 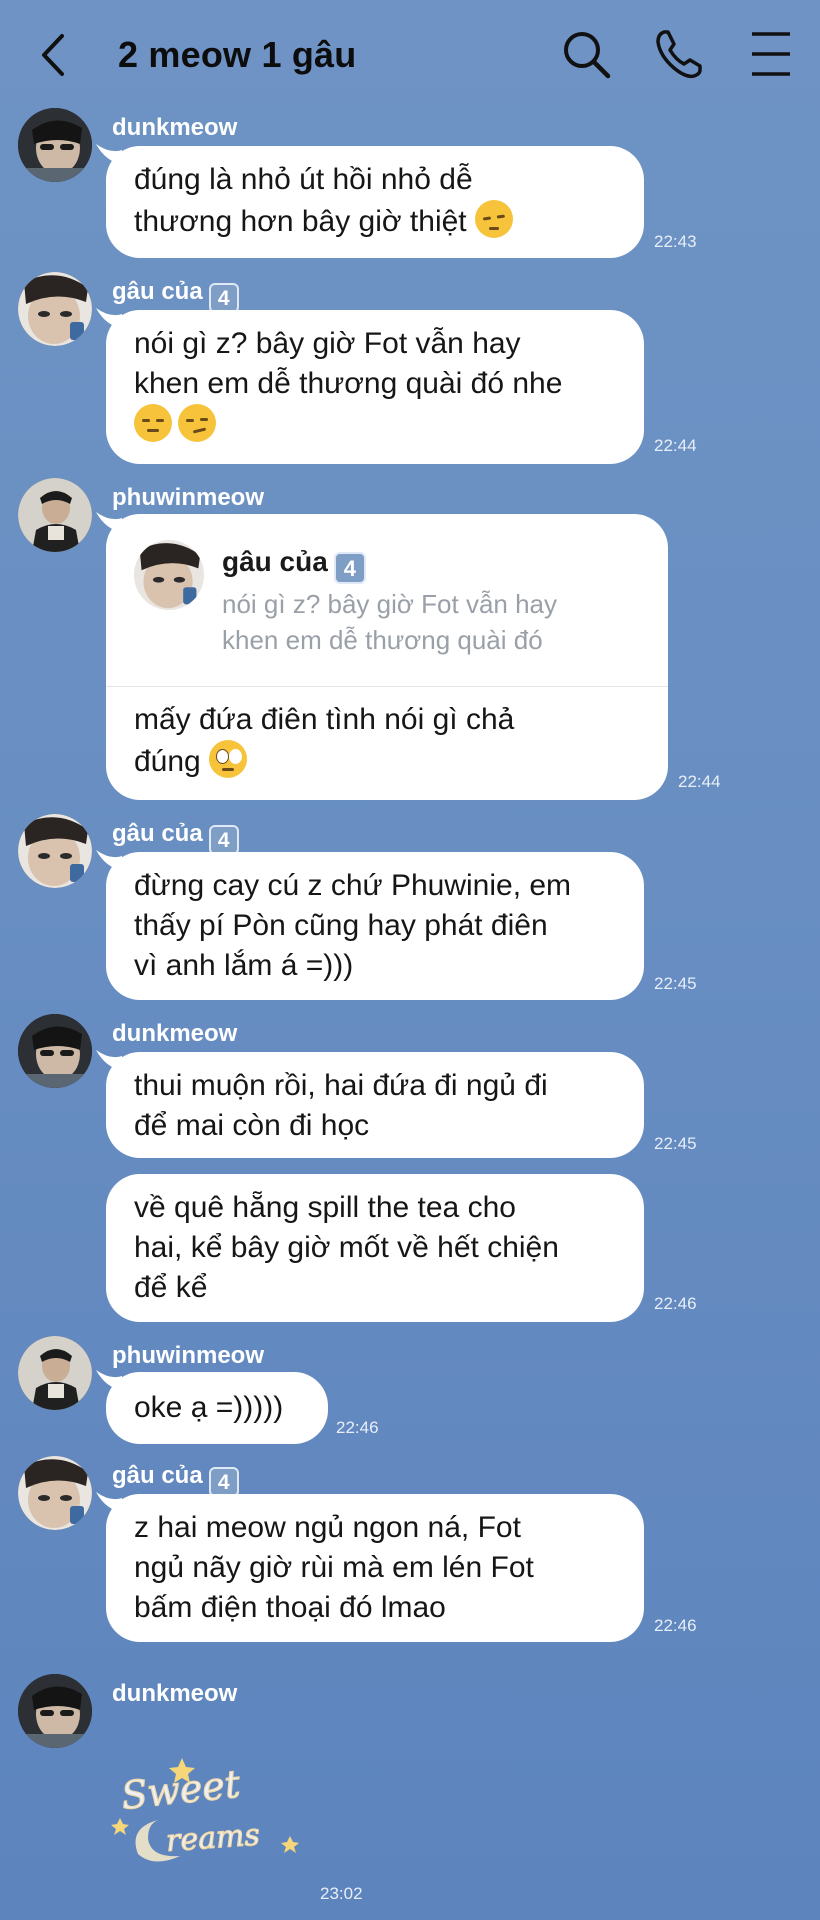 I want to click on message-time: 22:43, so click(x=675, y=241).